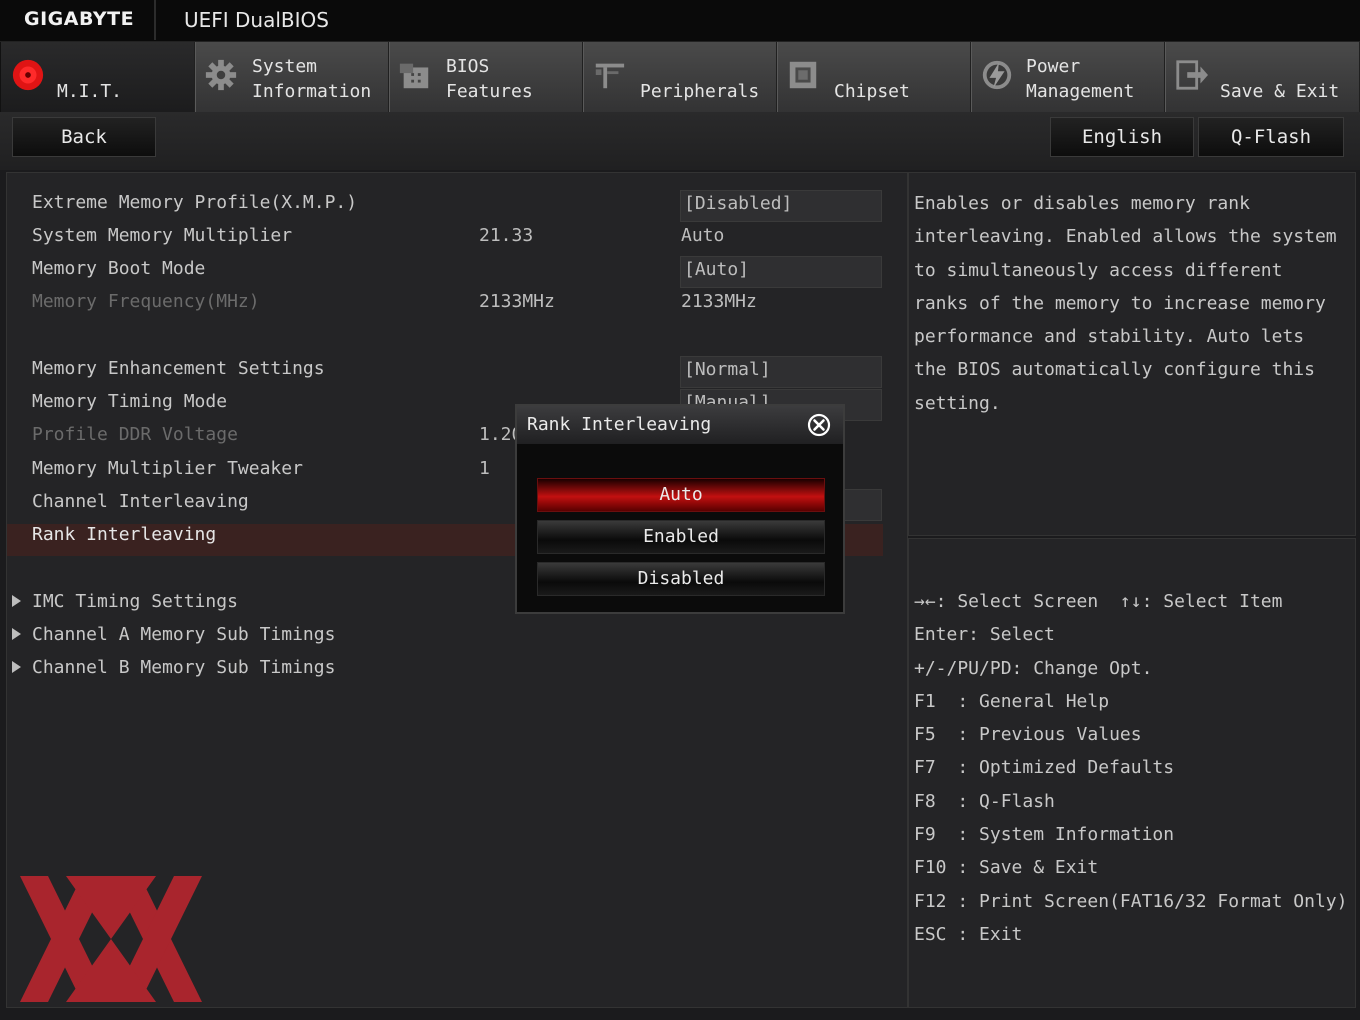 The width and height of the screenshot is (1360, 1020). Describe the element at coordinates (781, 206) in the screenshot. I see `setting-value-xmp: [Disabled]` at that location.